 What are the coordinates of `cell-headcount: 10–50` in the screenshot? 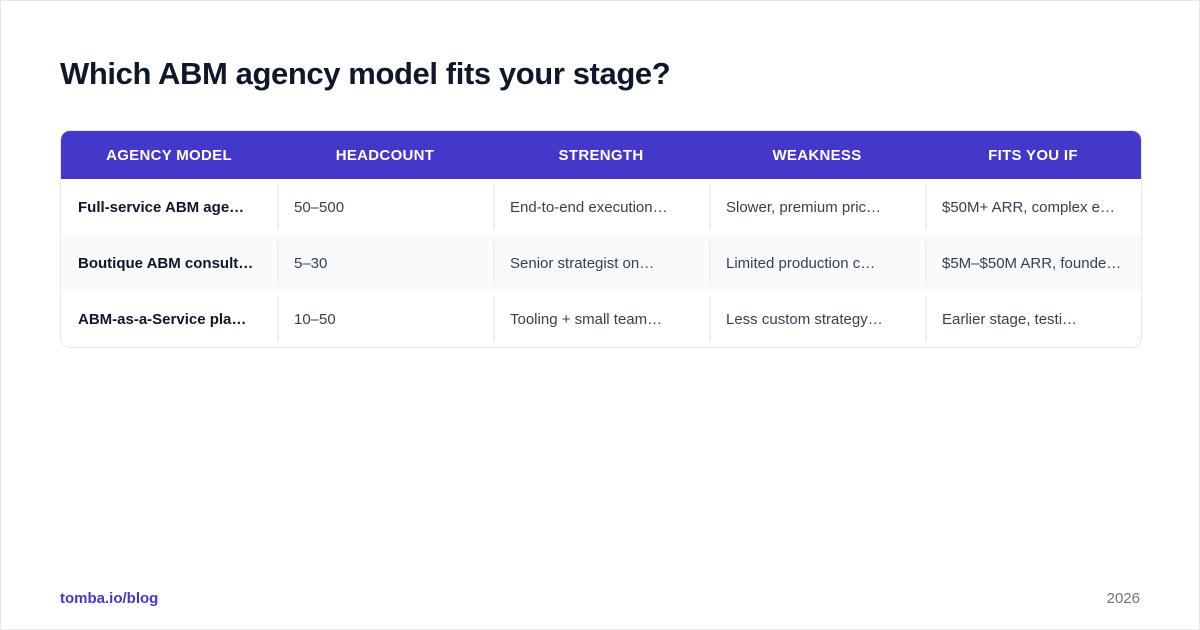 It's located at (385, 319).